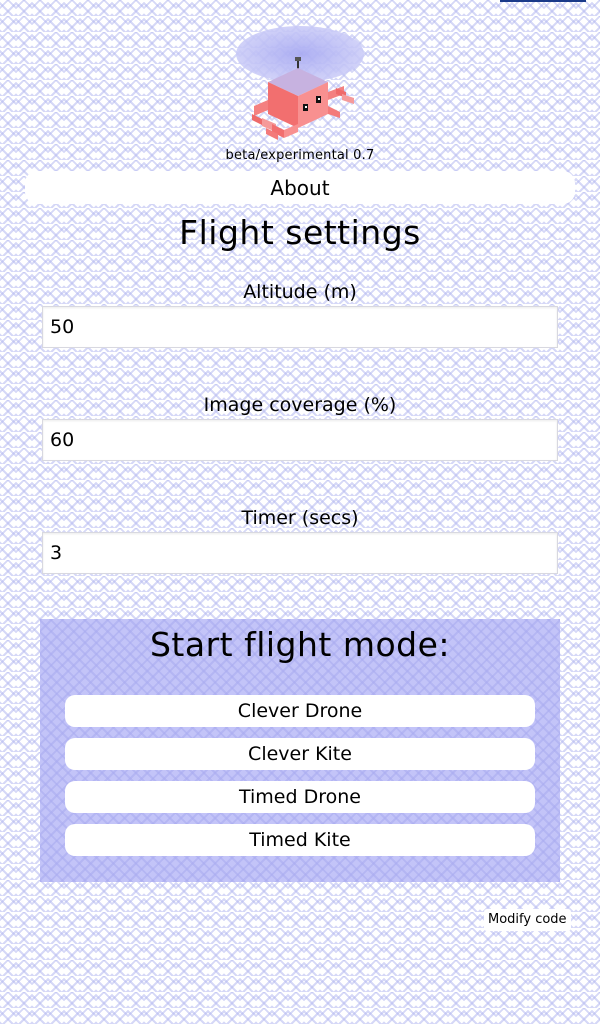  What do you see at coordinates (300, 82) in the screenshot?
I see `robot-octopus-logo-icon` at bounding box center [300, 82].